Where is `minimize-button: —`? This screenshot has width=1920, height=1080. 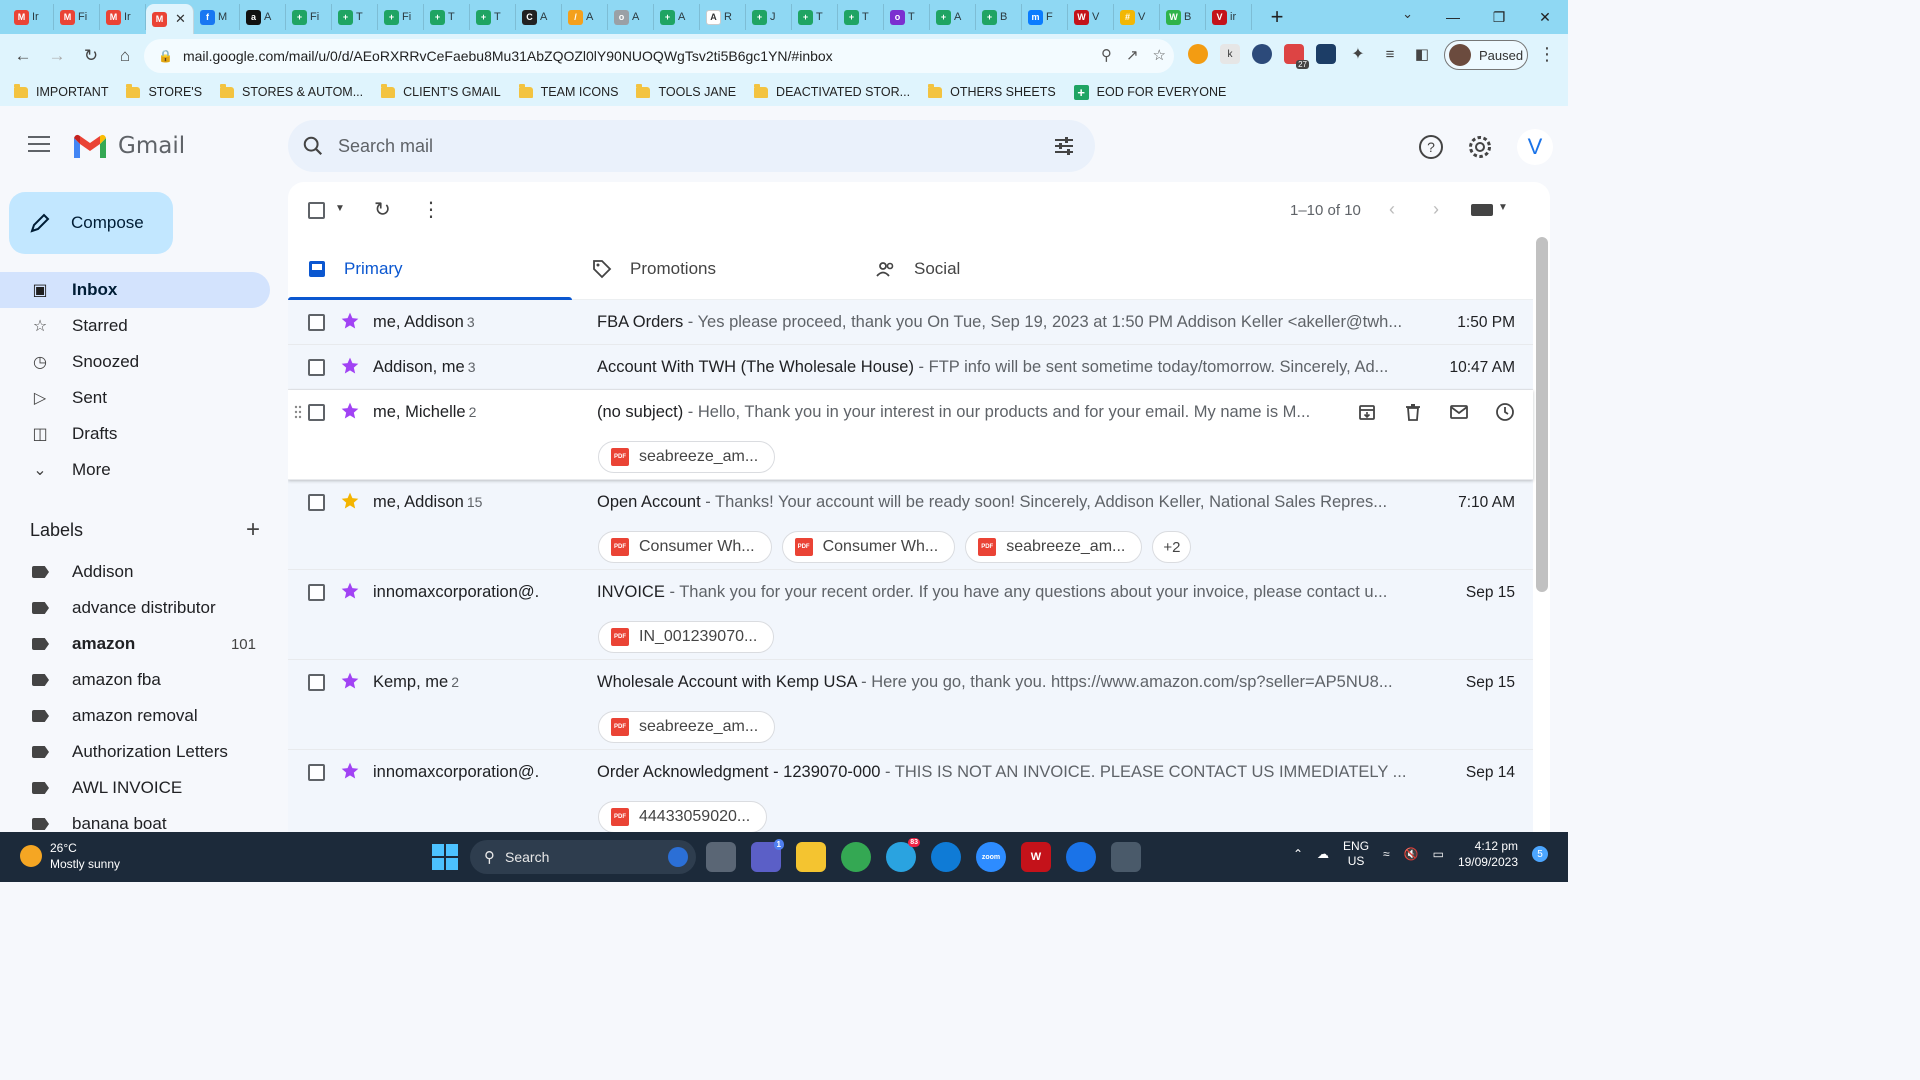 minimize-button: — is located at coordinates (1453, 17).